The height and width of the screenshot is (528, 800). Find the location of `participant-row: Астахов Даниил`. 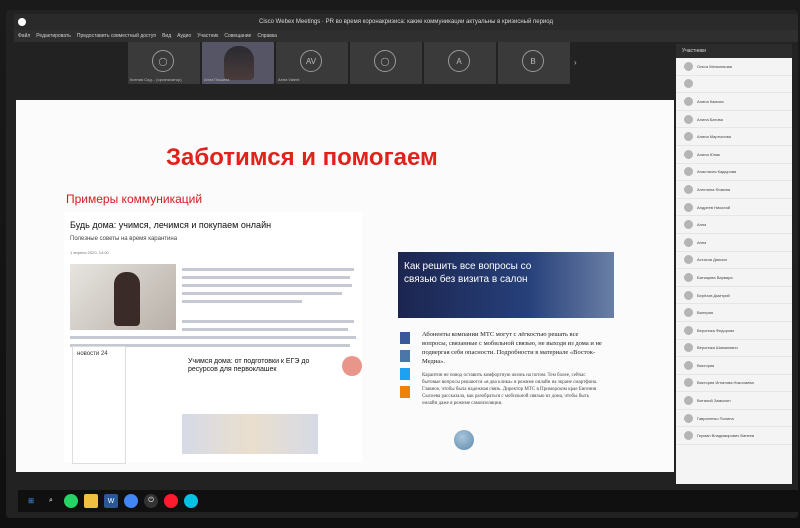

participant-row: Астахов Даниил is located at coordinates (734, 261).